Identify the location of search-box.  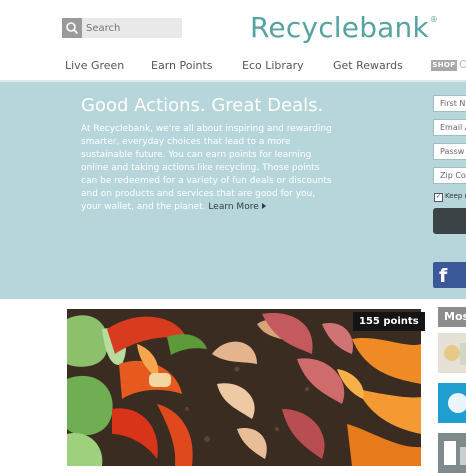
(122, 28).